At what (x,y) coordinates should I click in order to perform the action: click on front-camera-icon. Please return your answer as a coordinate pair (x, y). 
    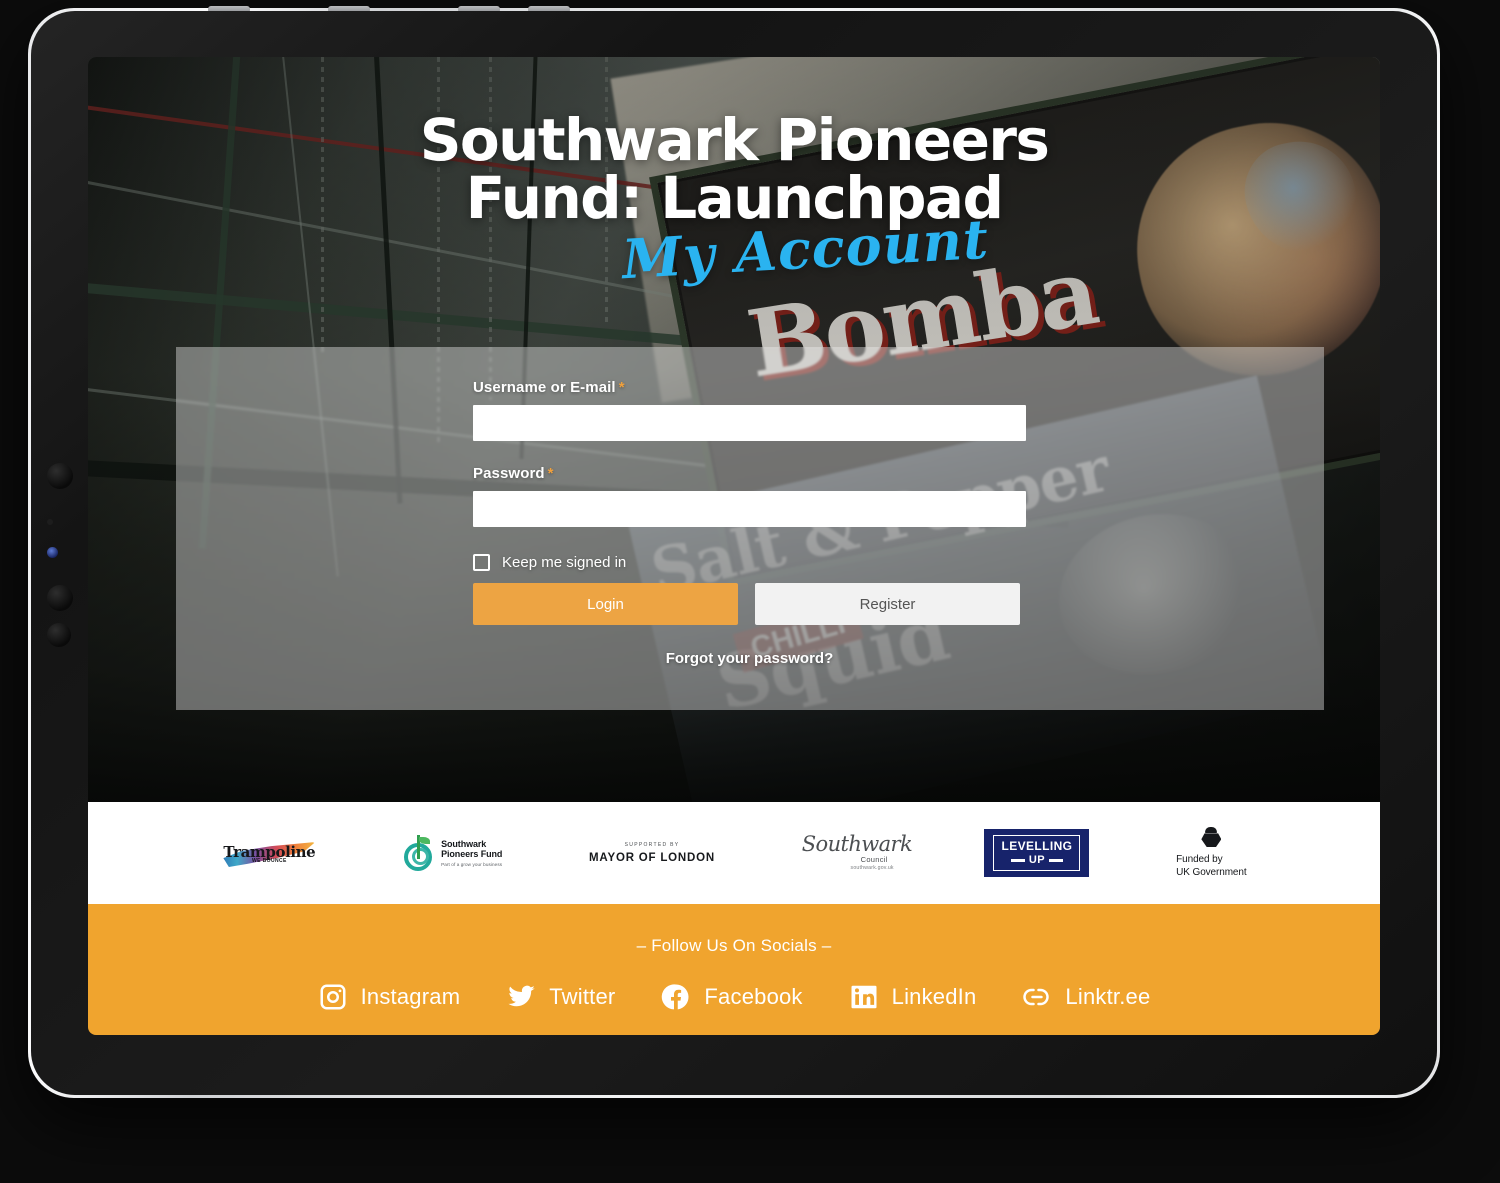
    Looking at the image, I should click on (60, 476).